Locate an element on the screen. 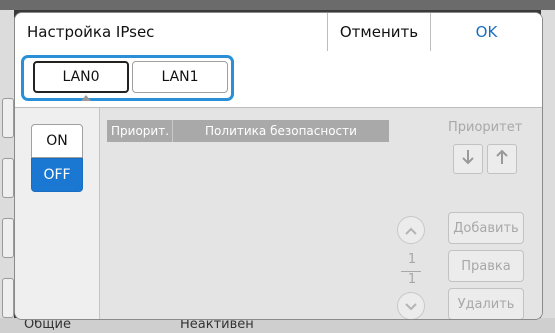  priority-up-button is located at coordinates (502, 159).